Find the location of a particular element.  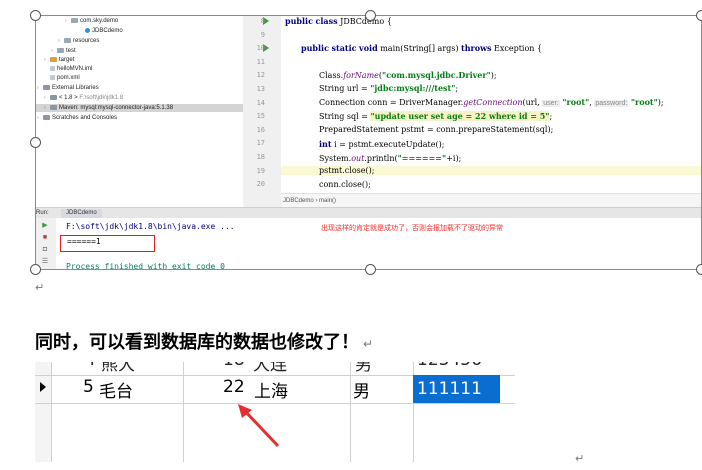

line-number: 13 is located at coordinates (260, 89).